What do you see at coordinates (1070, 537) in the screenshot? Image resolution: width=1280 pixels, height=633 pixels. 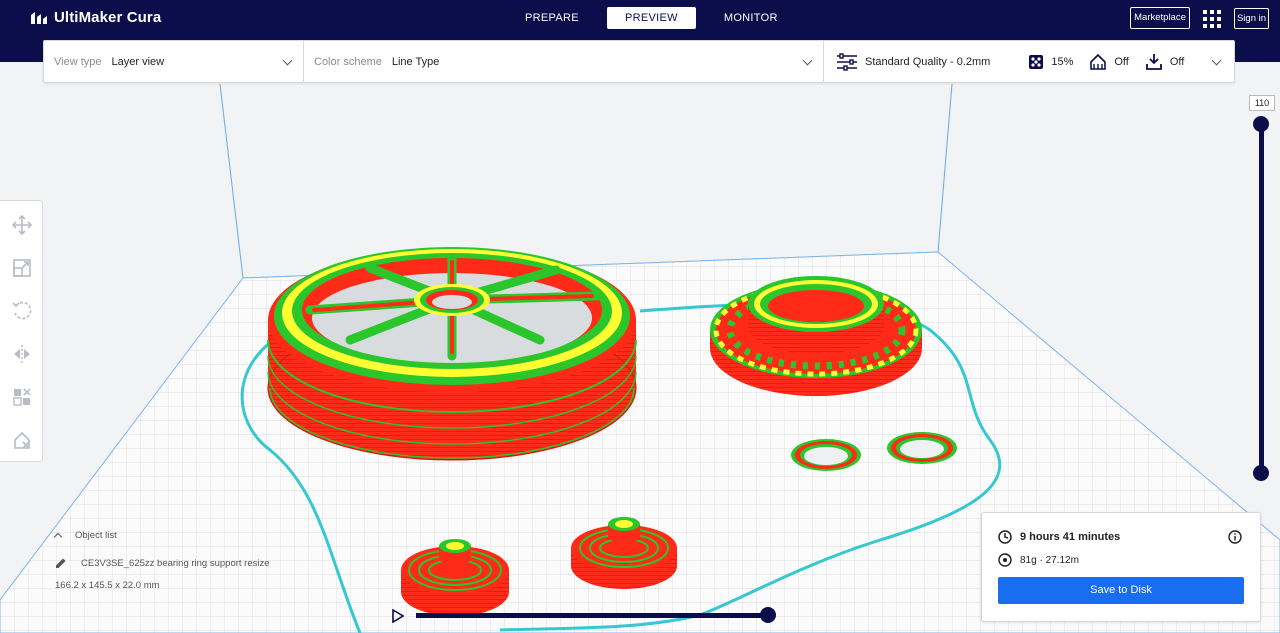 I see `print-time: 9 hours 41 minutes` at bounding box center [1070, 537].